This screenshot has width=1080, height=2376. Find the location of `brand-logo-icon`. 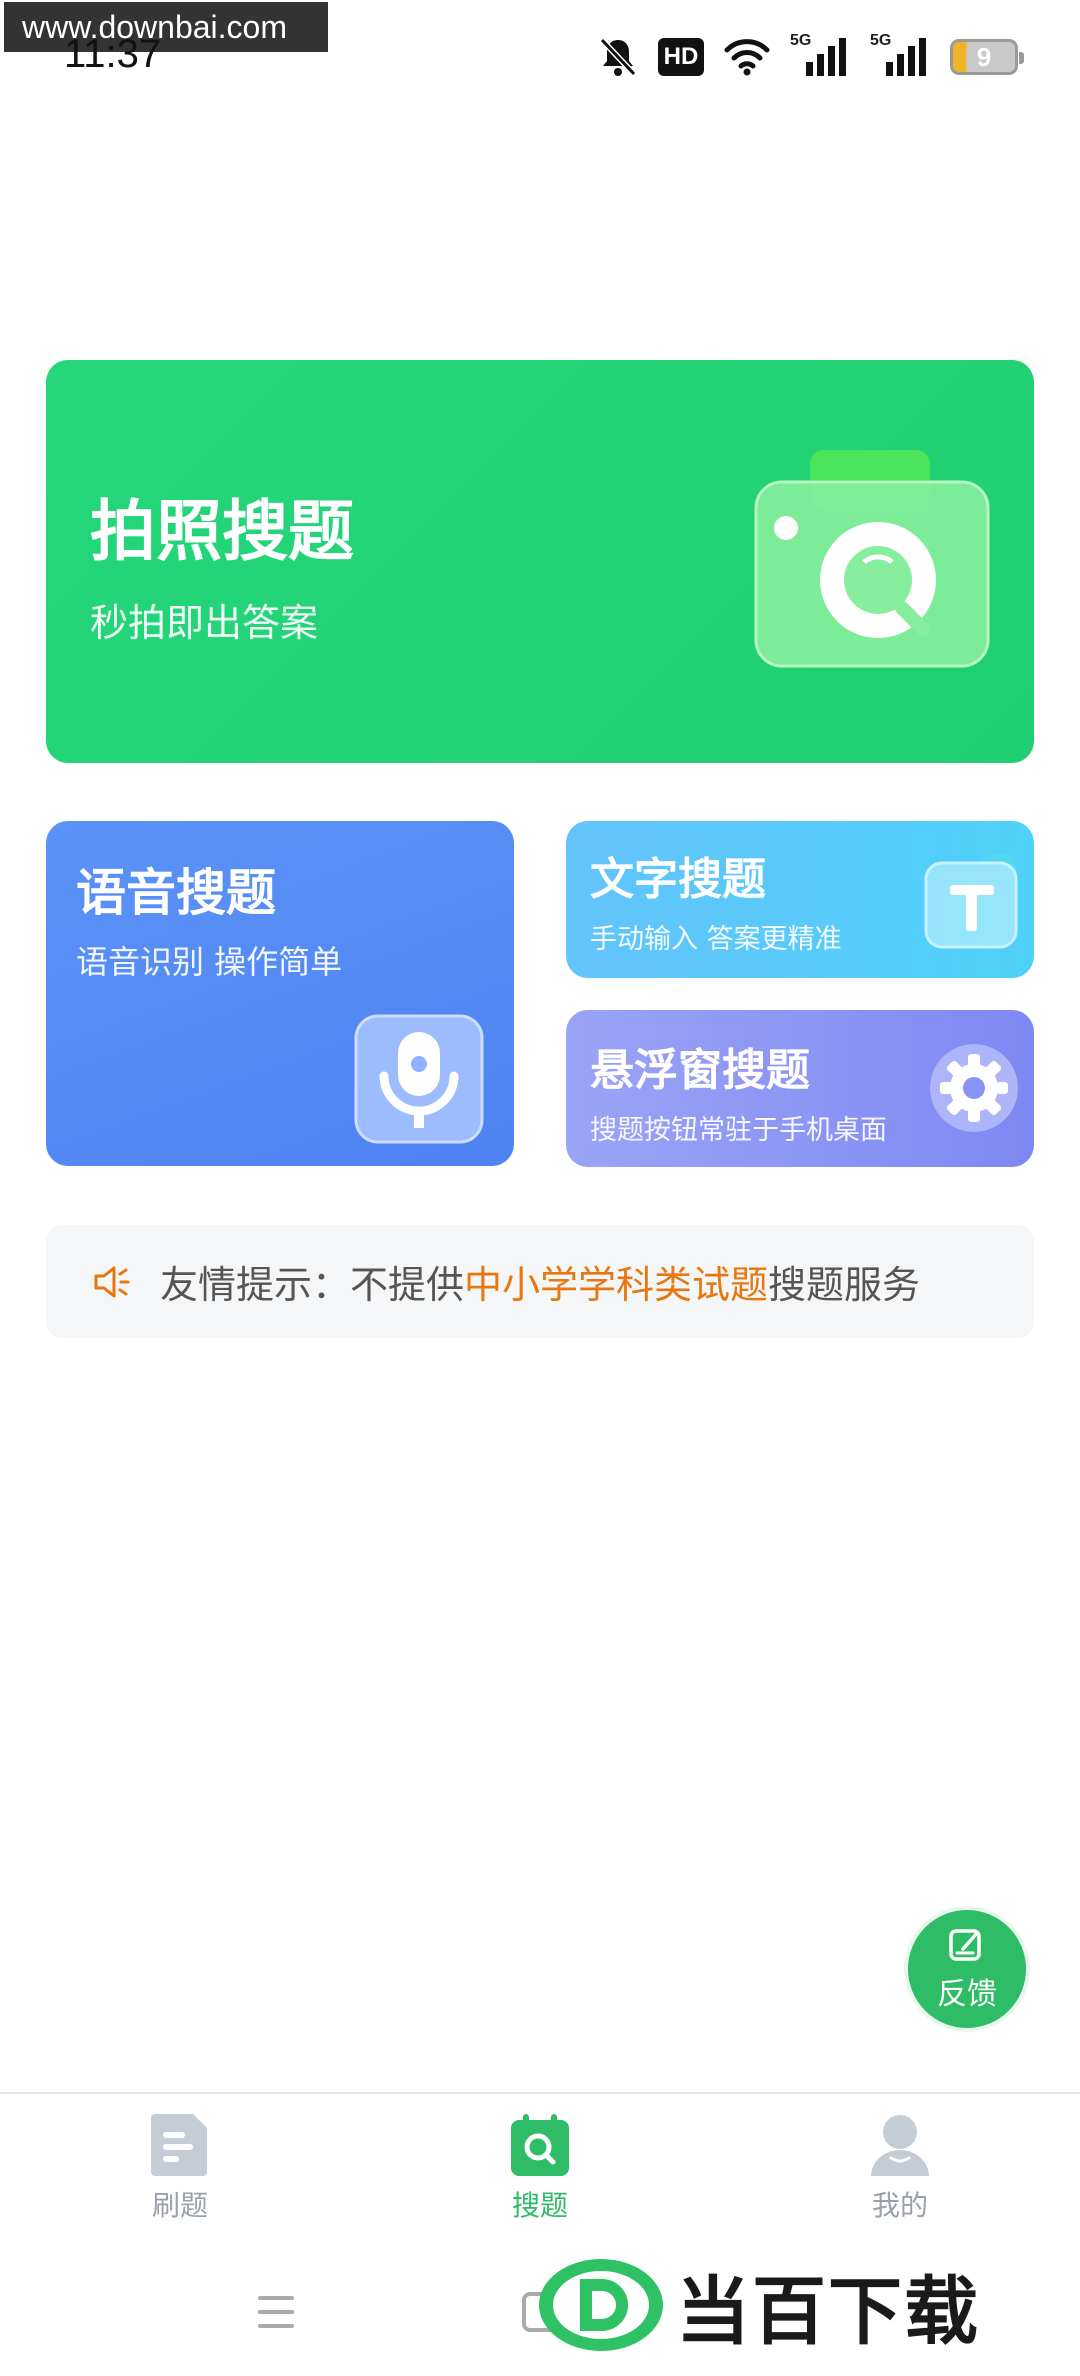

brand-logo-icon is located at coordinates (601, 2305).